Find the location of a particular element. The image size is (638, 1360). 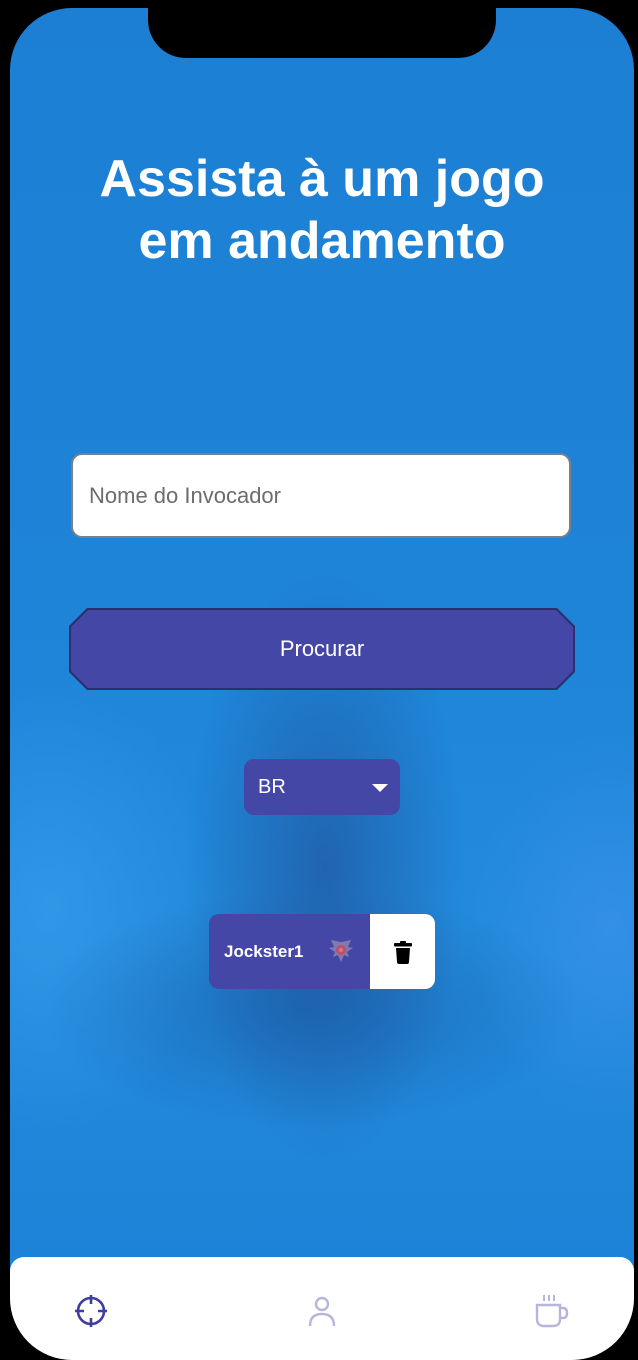

trash-icon is located at coordinates (402, 952).